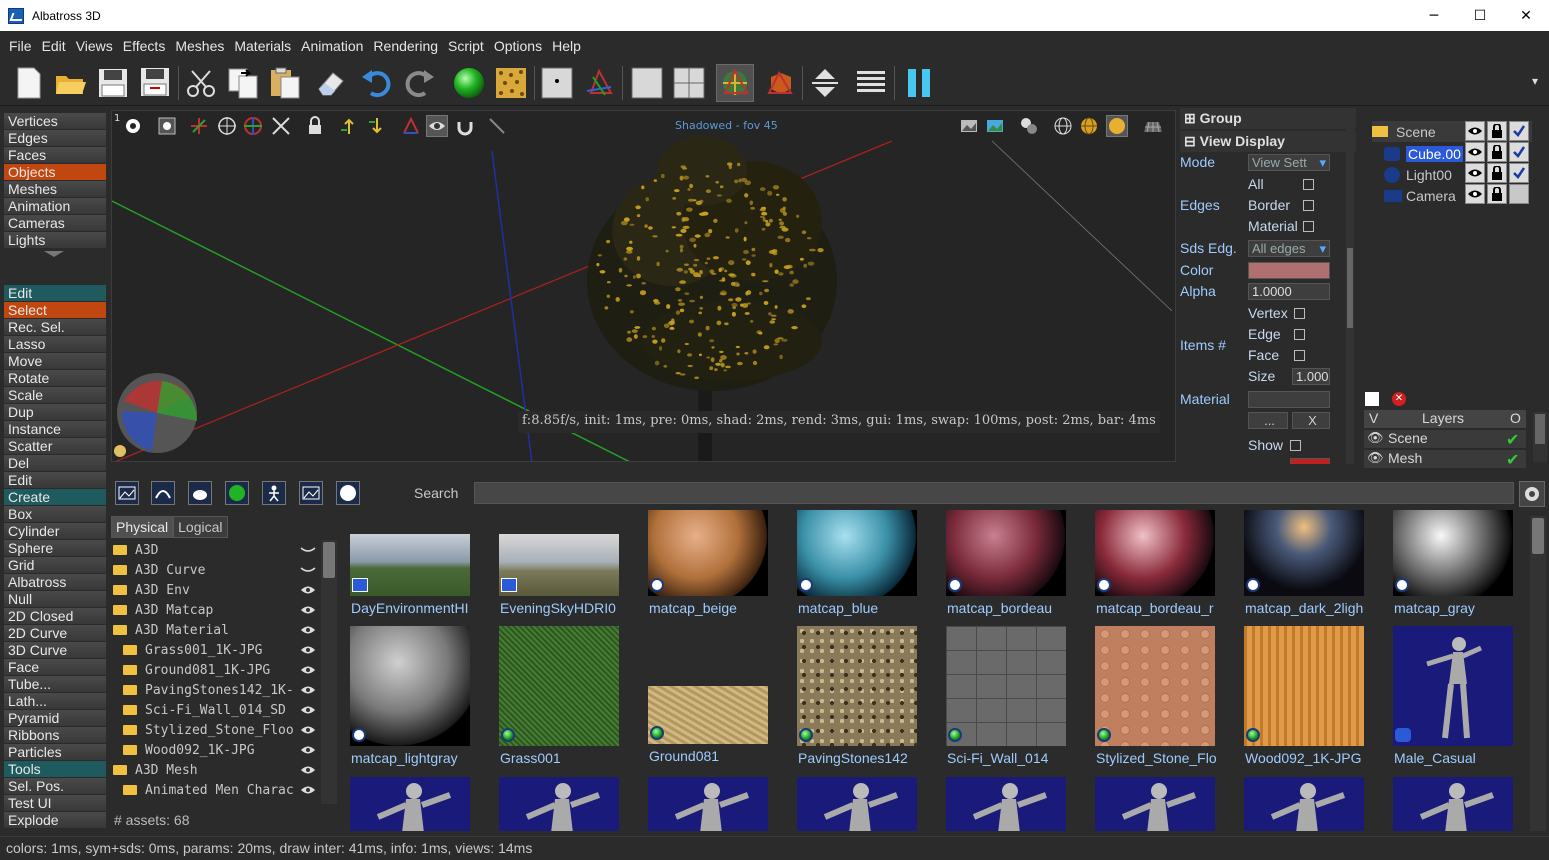  What do you see at coordinates (1445, 459) in the screenshot?
I see `layer-row-mesh: 👁 Mesh ✔` at bounding box center [1445, 459].